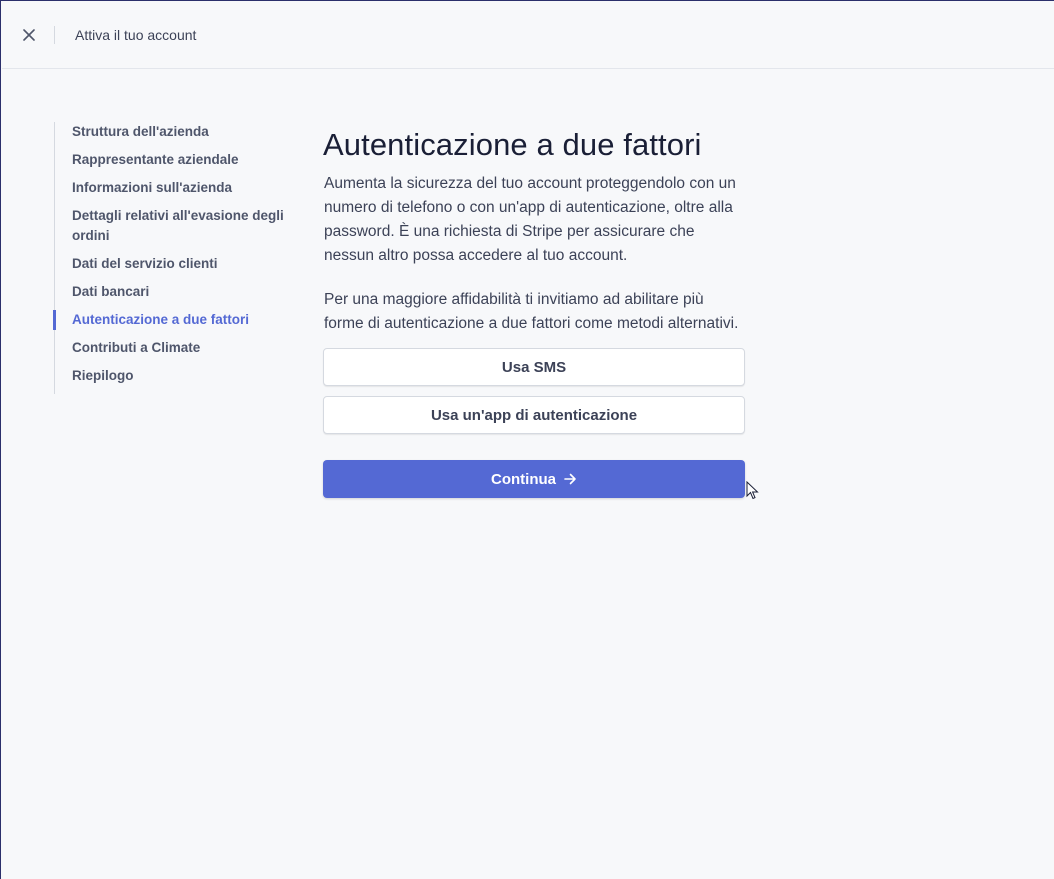  What do you see at coordinates (534, 367) in the screenshot?
I see `use-sms-button: Usa SMS` at bounding box center [534, 367].